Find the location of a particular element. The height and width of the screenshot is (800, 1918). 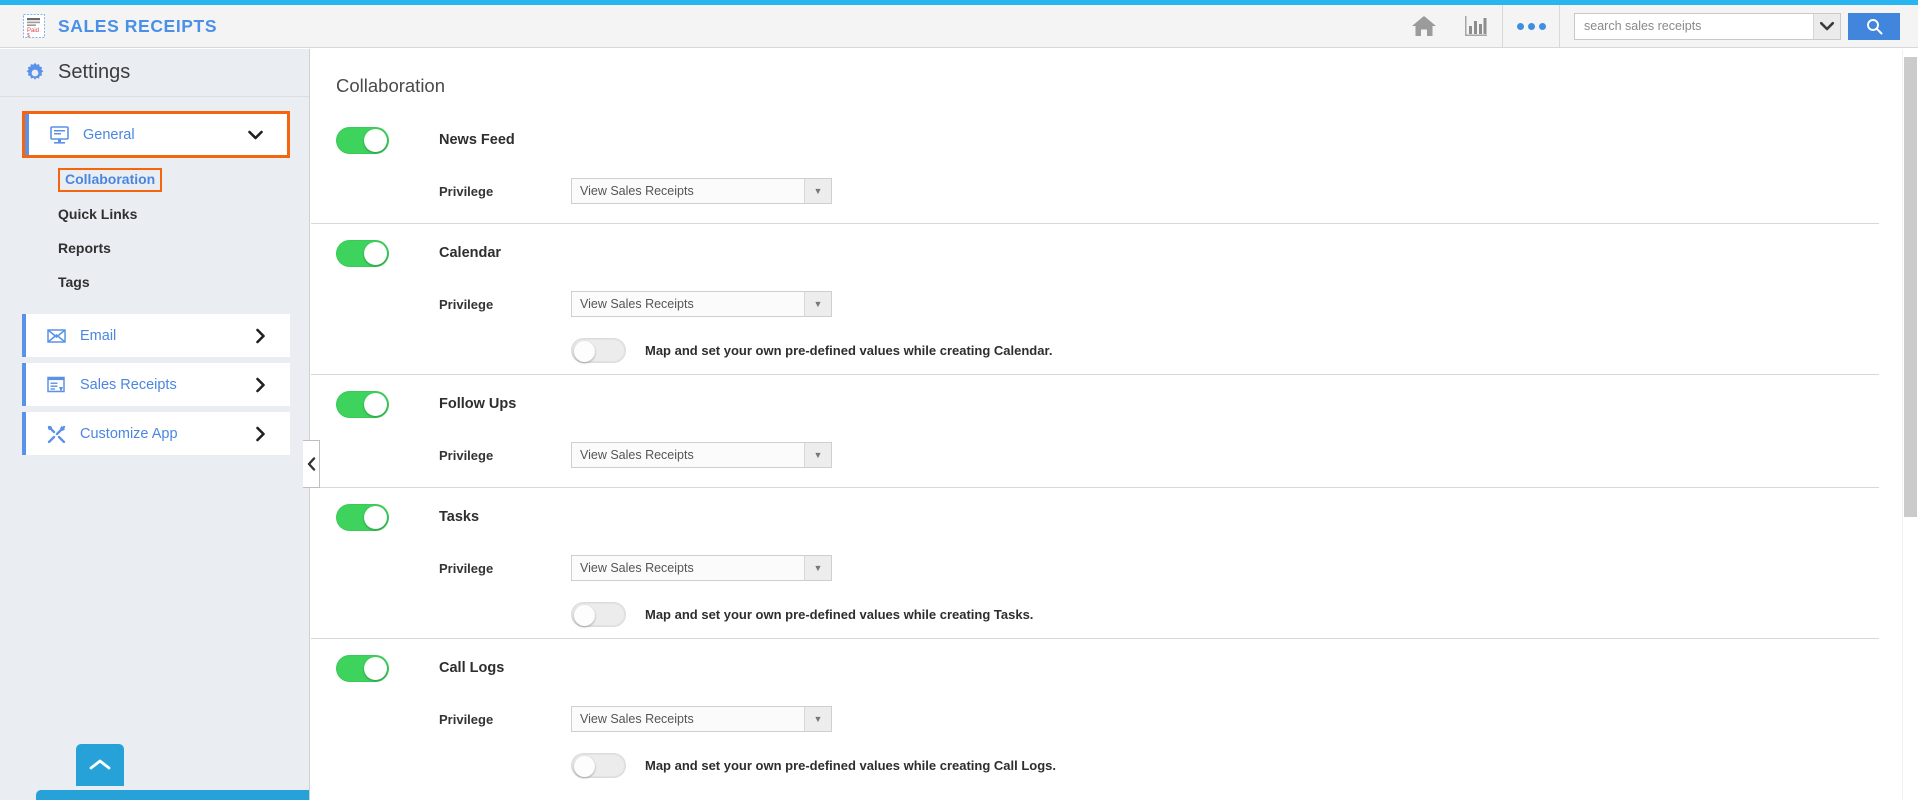

map-toggle-tasks is located at coordinates (598, 614).